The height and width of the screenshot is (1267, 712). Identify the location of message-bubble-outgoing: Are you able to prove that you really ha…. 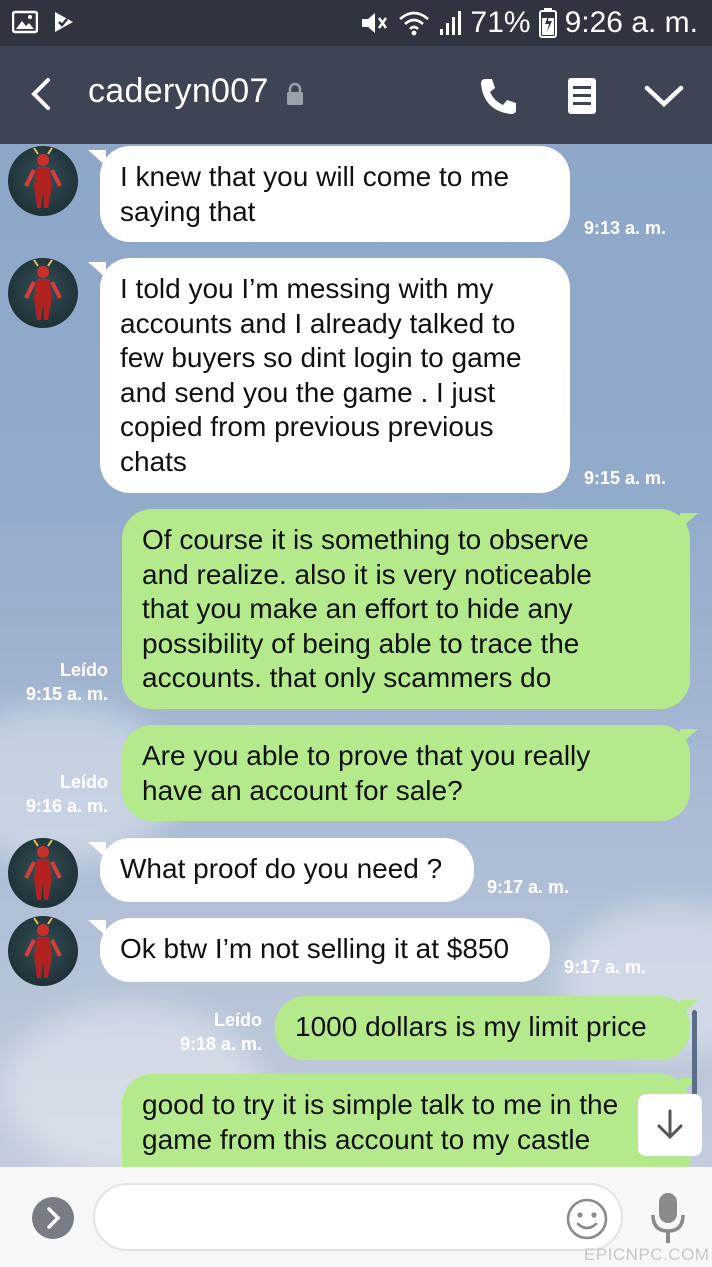
(406, 773).